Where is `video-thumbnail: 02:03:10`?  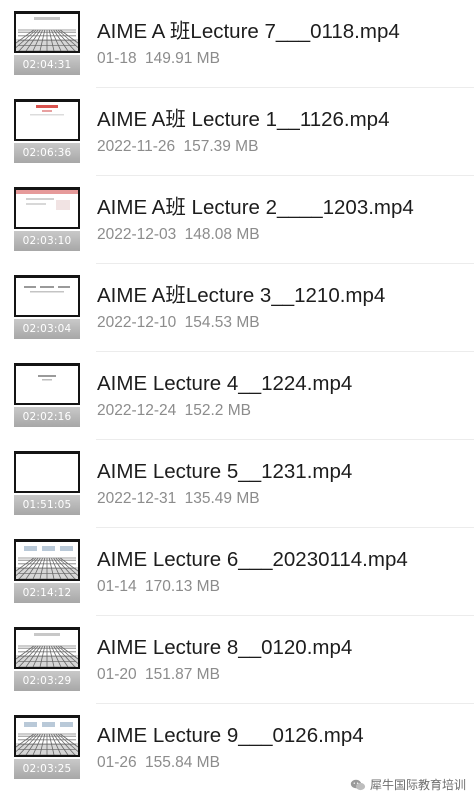 video-thumbnail: 02:03:10 is located at coordinates (47, 219).